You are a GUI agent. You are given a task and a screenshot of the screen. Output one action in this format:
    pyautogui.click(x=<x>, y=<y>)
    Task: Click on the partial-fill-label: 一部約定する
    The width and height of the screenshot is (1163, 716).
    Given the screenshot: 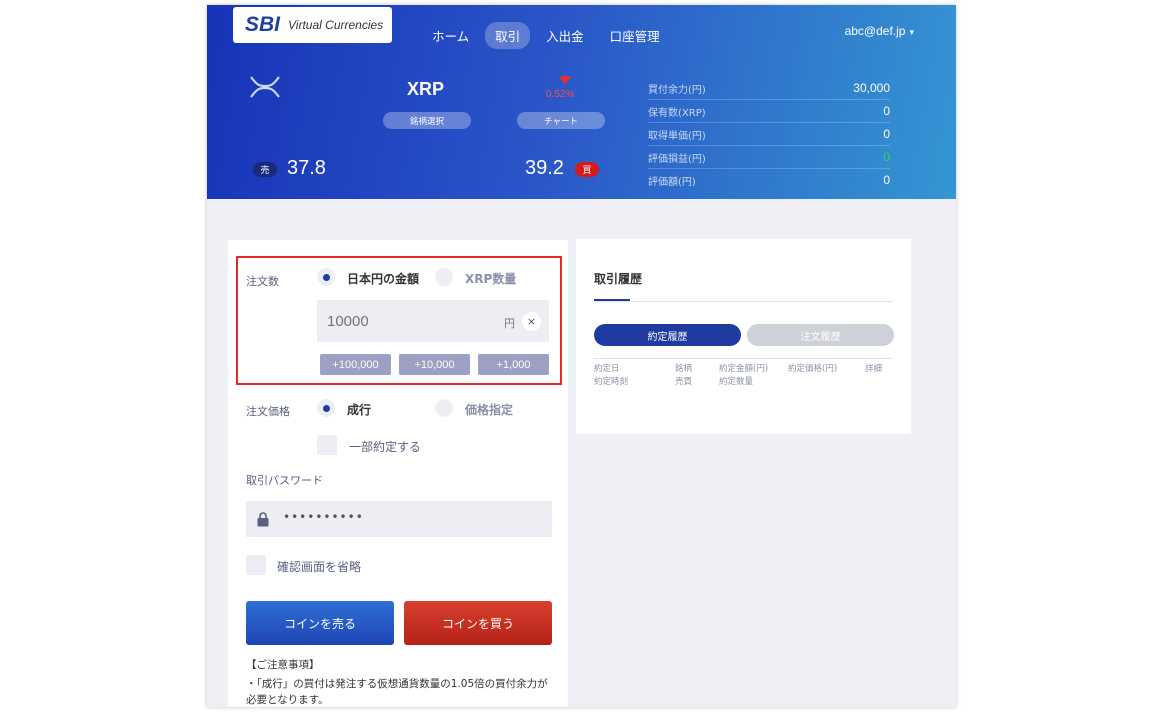 What is the action you would take?
    pyautogui.click(x=385, y=446)
    